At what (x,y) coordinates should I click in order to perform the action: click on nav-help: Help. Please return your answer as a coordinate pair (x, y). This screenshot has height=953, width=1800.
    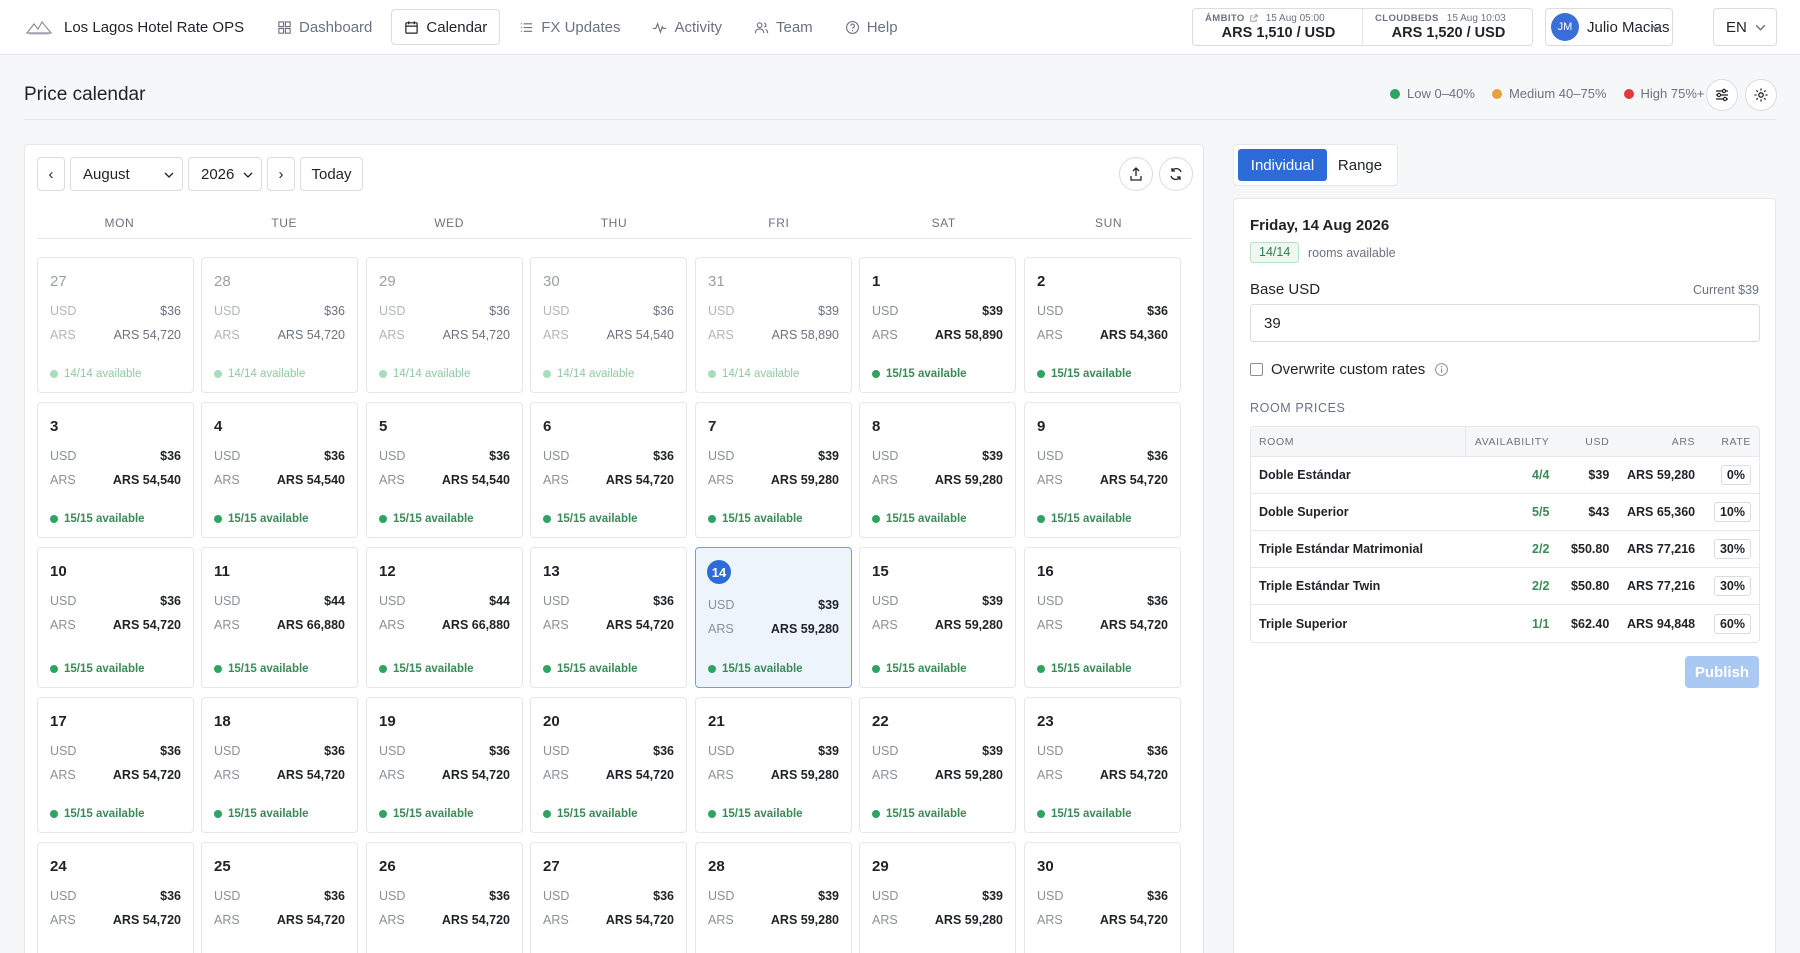
    Looking at the image, I should click on (871, 27).